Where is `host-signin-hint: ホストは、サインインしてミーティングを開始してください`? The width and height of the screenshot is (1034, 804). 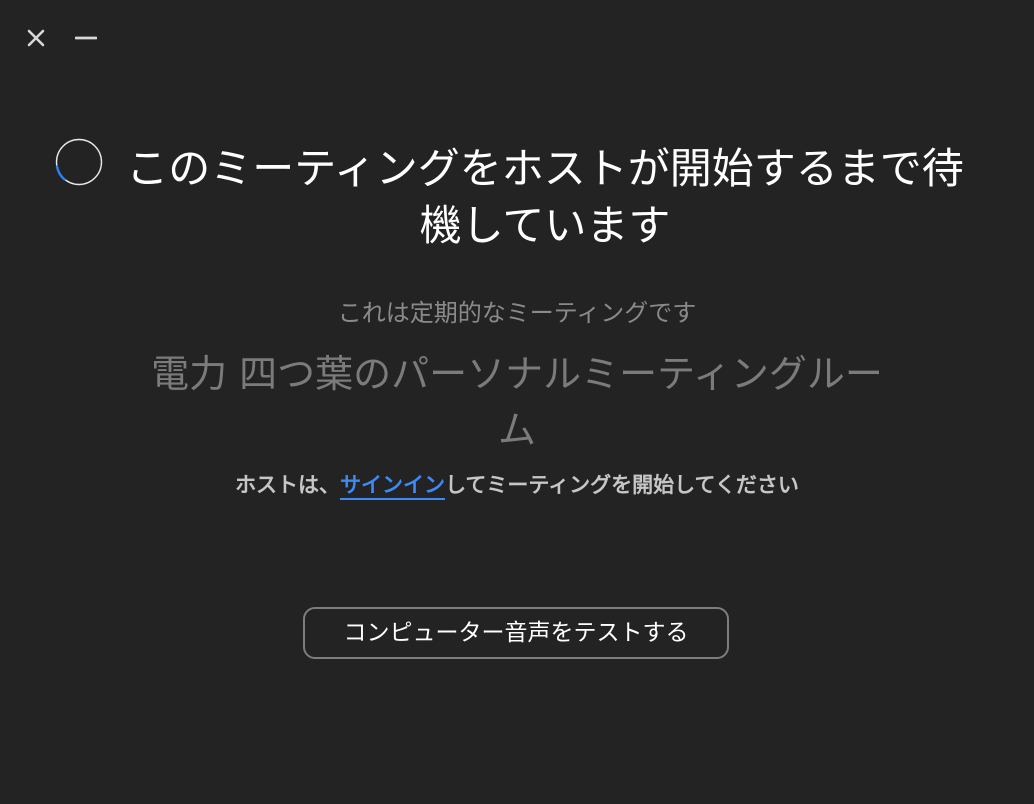
host-signin-hint: ホストは、サインインしてミーティングを開始してください is located at coordinates (517, 485).